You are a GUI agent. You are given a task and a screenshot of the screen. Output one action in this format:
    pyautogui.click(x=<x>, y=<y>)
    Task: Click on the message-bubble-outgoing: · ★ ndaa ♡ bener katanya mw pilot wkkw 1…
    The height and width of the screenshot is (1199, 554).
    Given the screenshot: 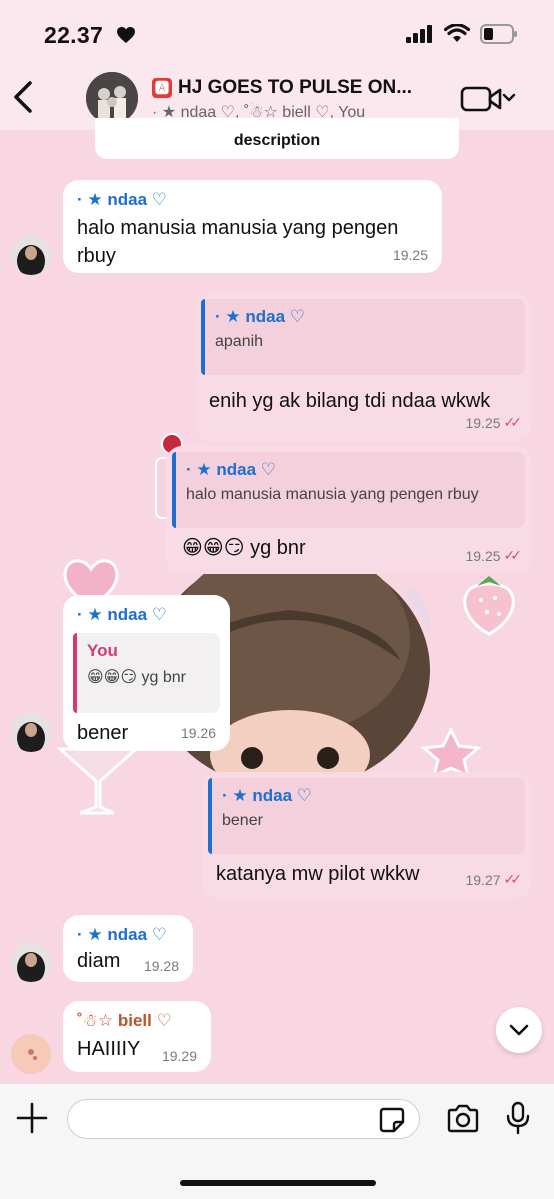 What is the action you would take?
    pyautogui.click(x=366, y=835)
    